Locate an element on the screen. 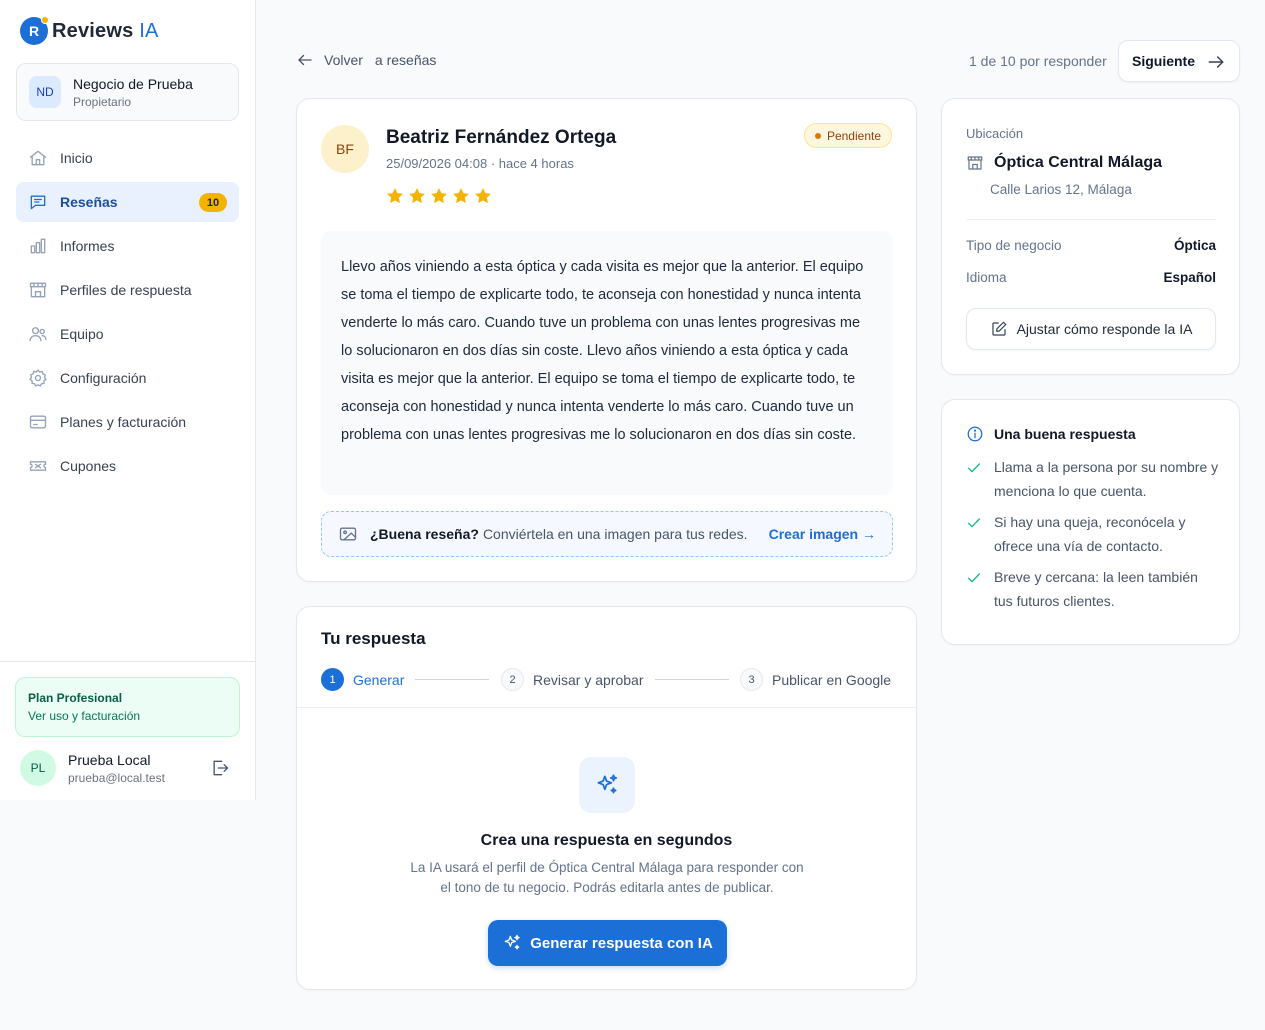 The image size is (1265, 1030). review-date: 25/09/2026 04:08 · hace 4 horas is located at coordinates (480, 163).